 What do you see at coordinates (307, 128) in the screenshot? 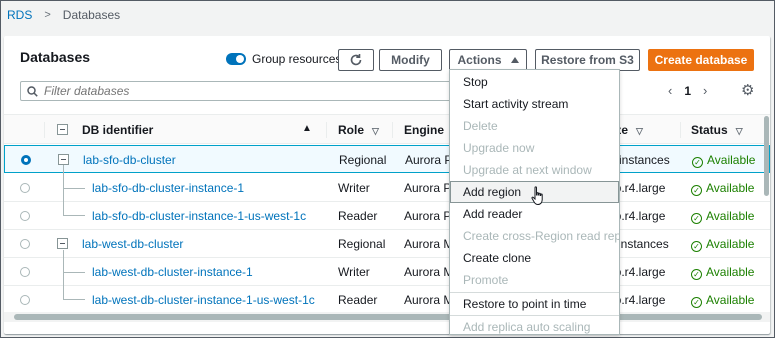
I see `sort-ascending-icon: ▲` at bounding box center [307, 128].